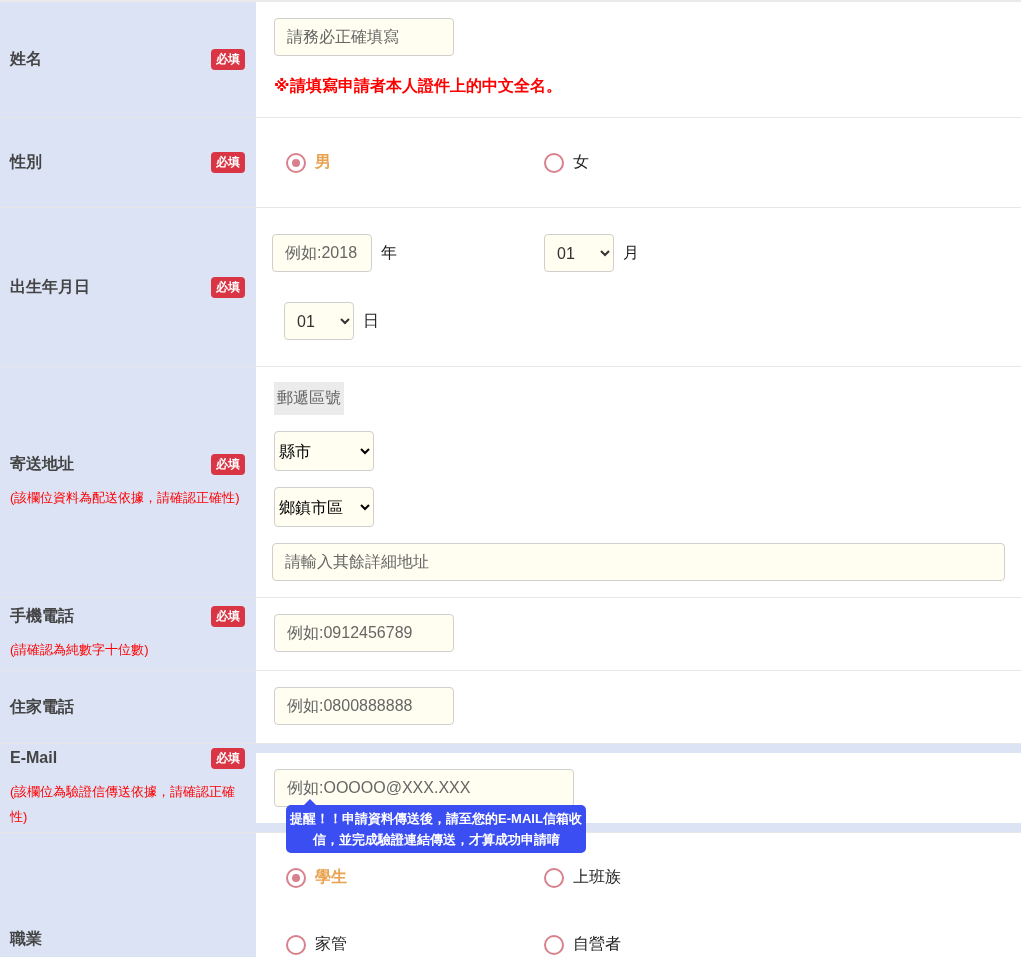 The height and width of the screenshot is (957, 1021). Describe the element at coordinates (364, 706) in the screenshot. I see `text-field: 例如:0800888888` at that location.